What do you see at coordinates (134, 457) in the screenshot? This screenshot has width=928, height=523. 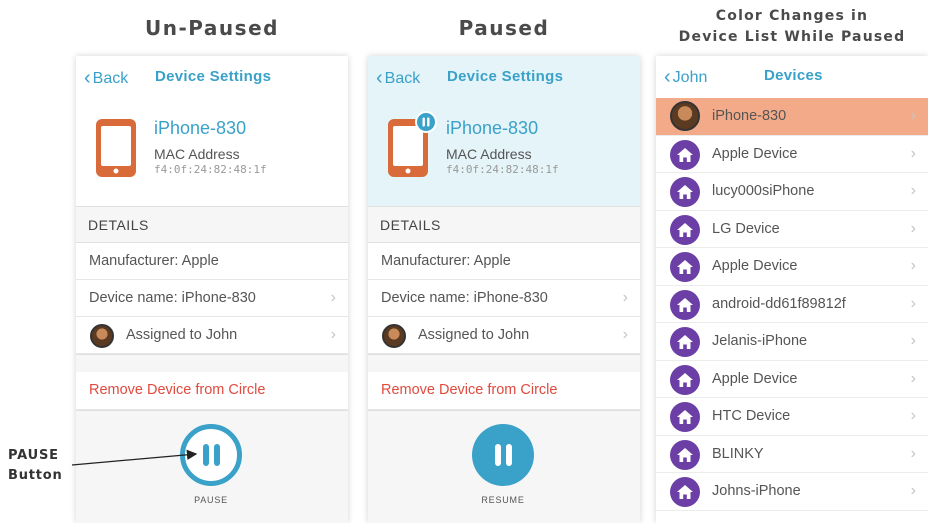 I see `annotation-arrow` at bounding box center [134, 457].